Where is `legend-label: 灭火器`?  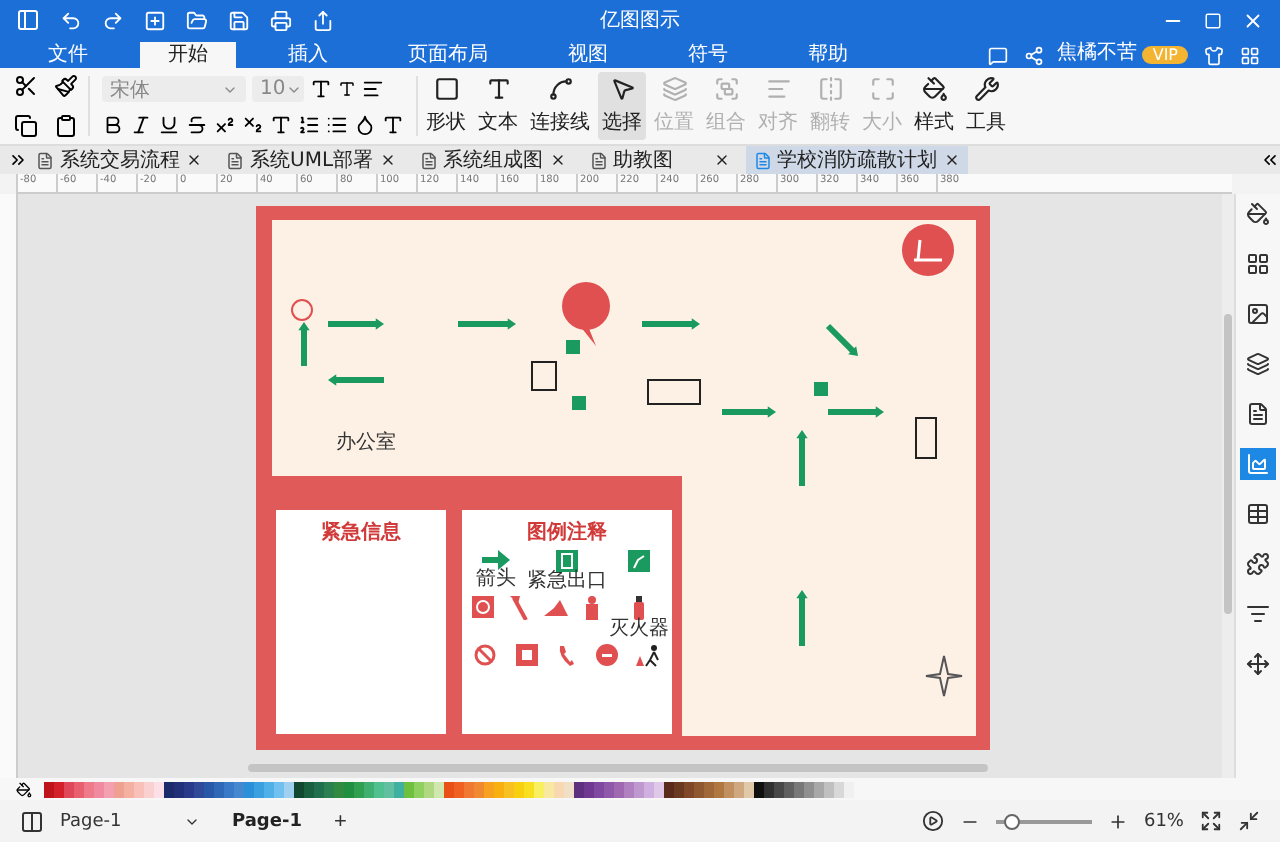 legend-label: 灭火器 is located at coordinates (639, 630).